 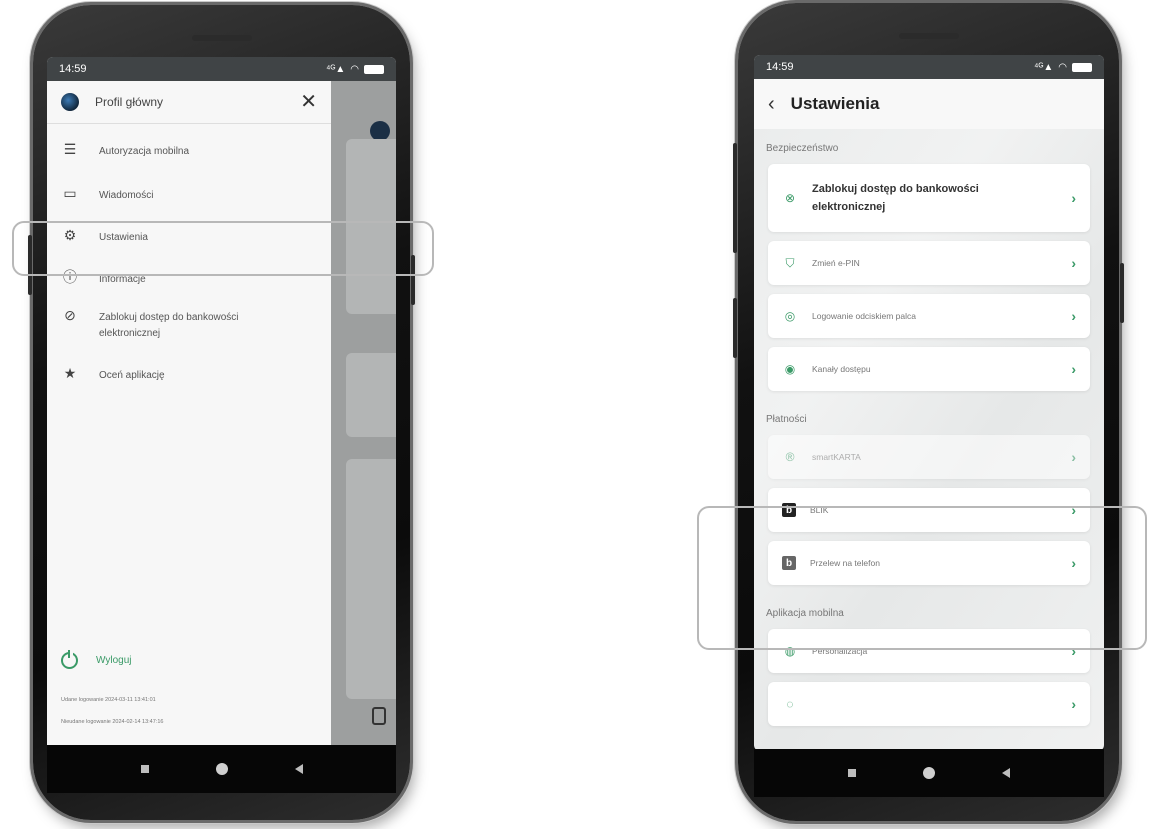 I want to click on top-app-bar: ‹ Ustawienia, so click(x=929, y=104).